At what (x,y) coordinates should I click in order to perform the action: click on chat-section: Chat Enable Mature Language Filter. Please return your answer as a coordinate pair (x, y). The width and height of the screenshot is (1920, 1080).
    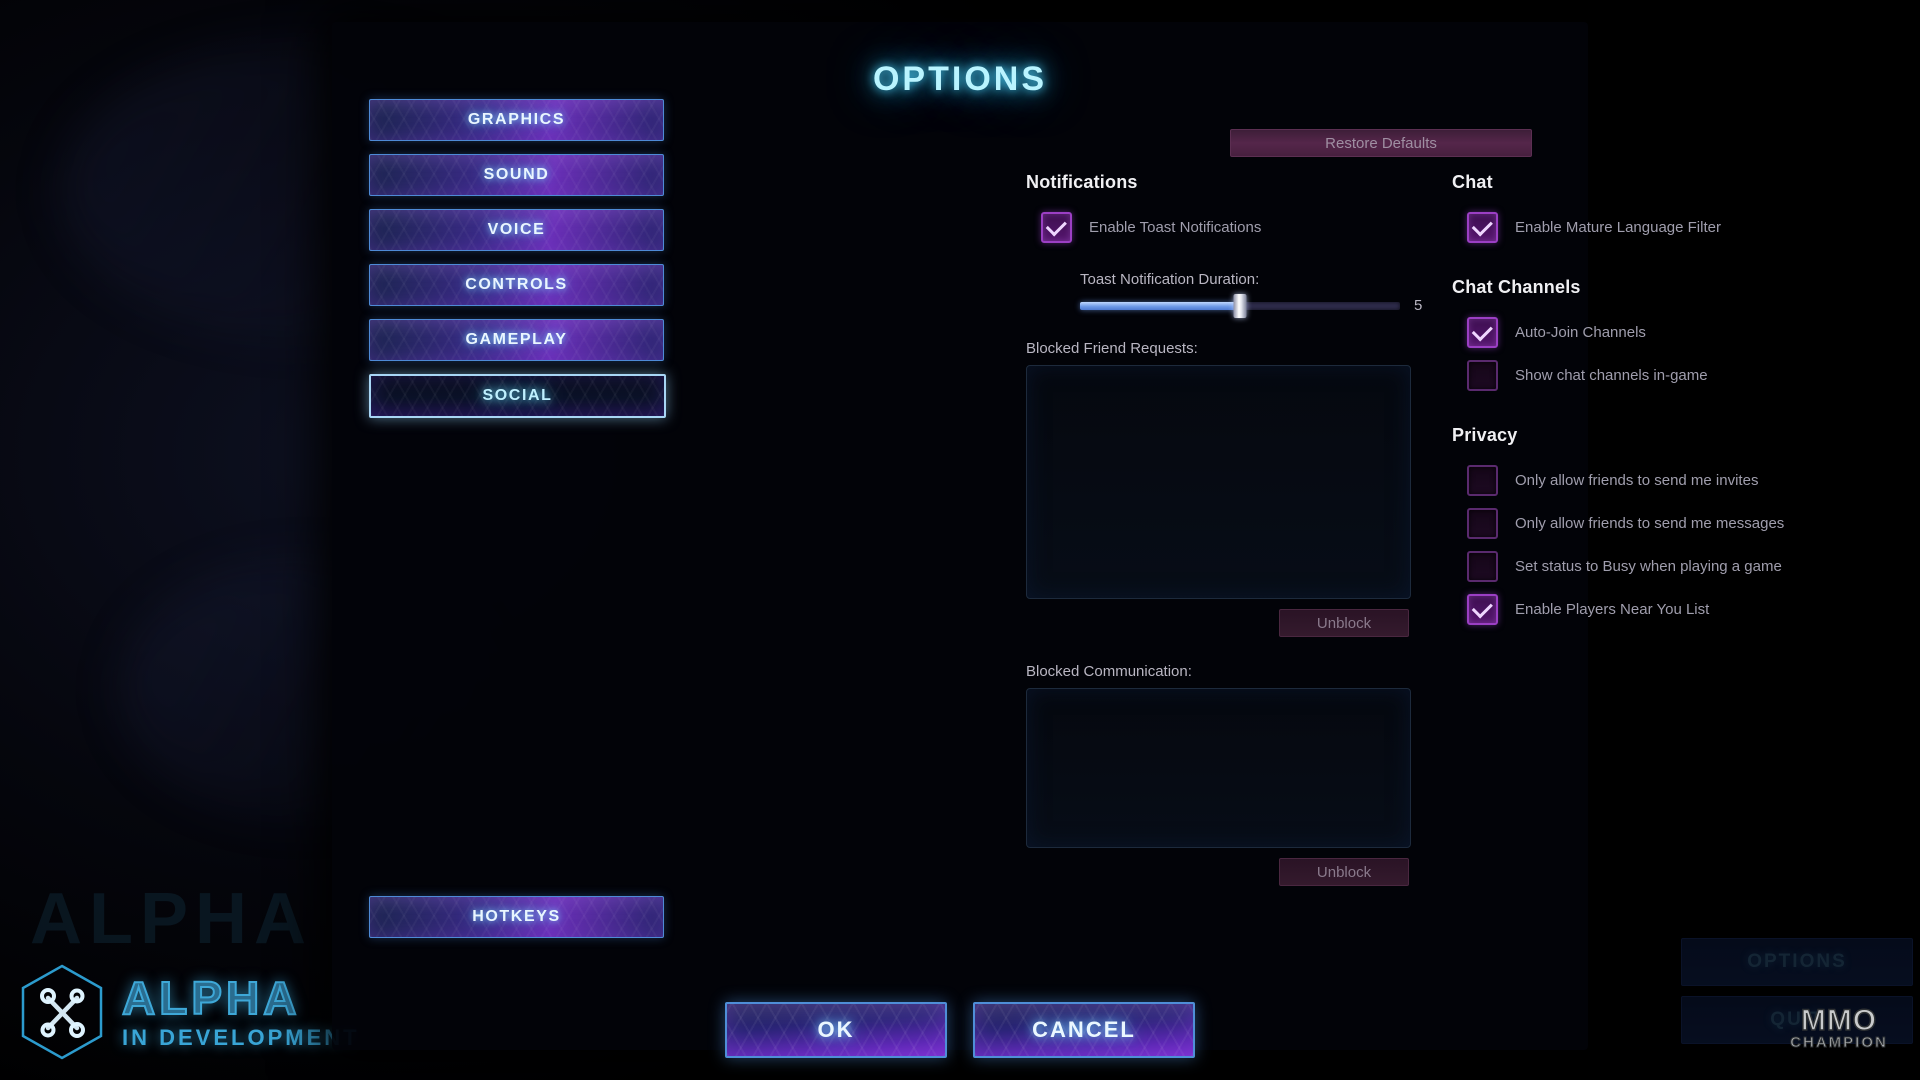
    Looking at the image, I should click on (1662, 207).